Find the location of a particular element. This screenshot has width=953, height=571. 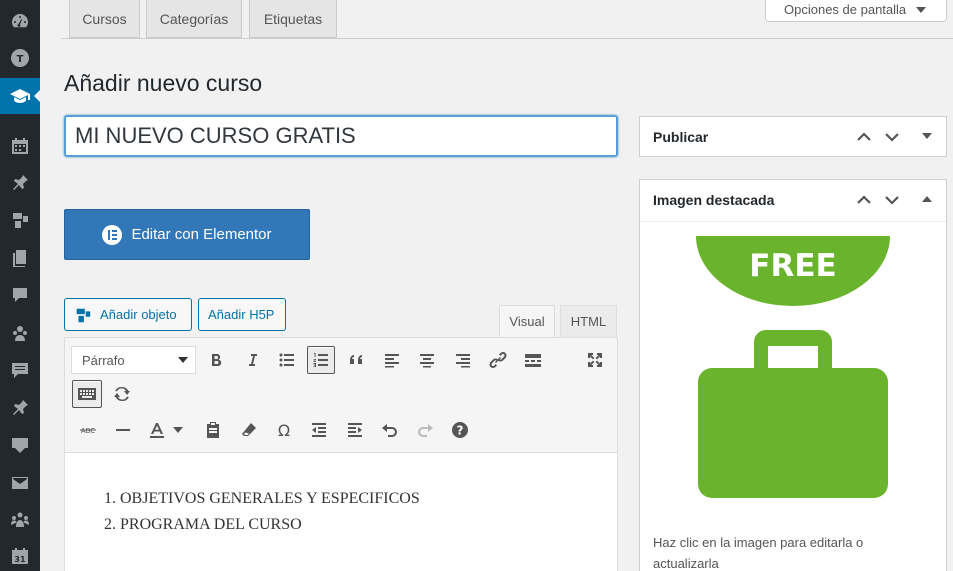

users-group-icon is located at coordinates (20, 333).